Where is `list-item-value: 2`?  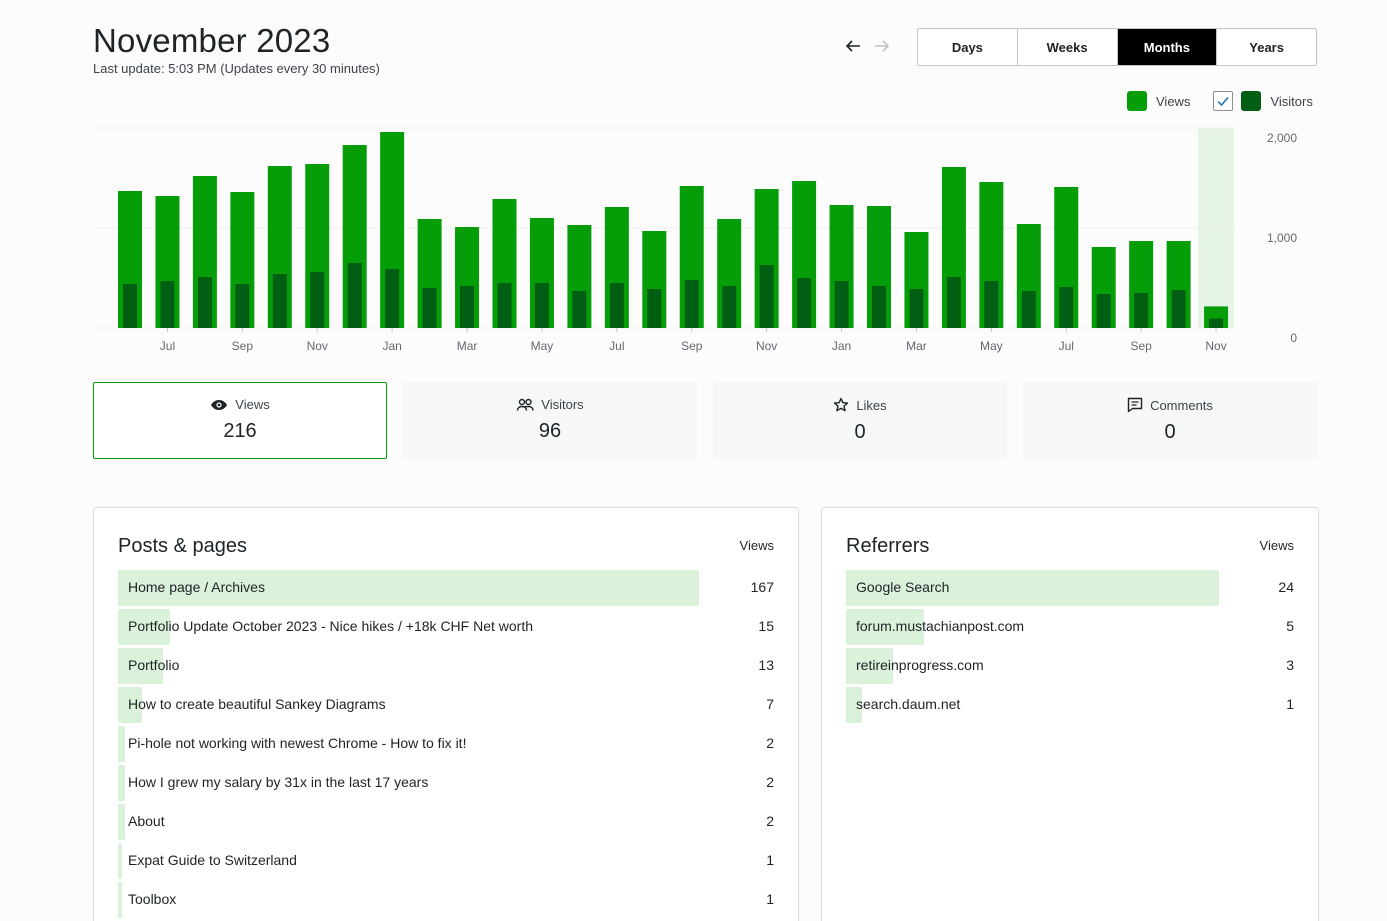 list-item-value: 2 is located at coordinates (770, 782).